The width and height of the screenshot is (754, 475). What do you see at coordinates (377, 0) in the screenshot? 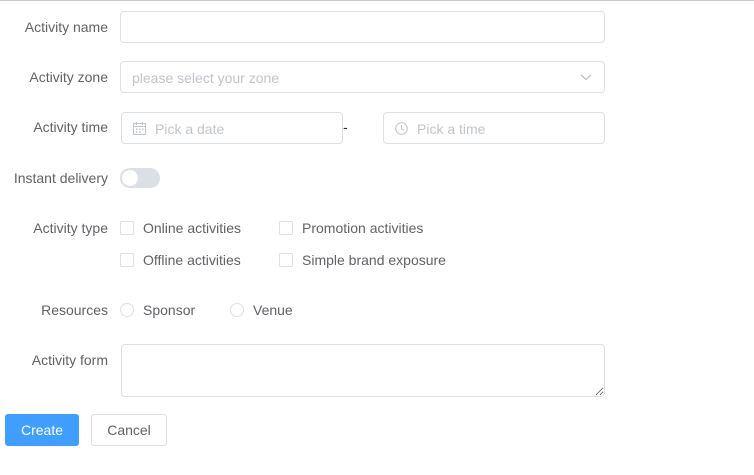
I see `top-divider` at bounding box center [377, 0].